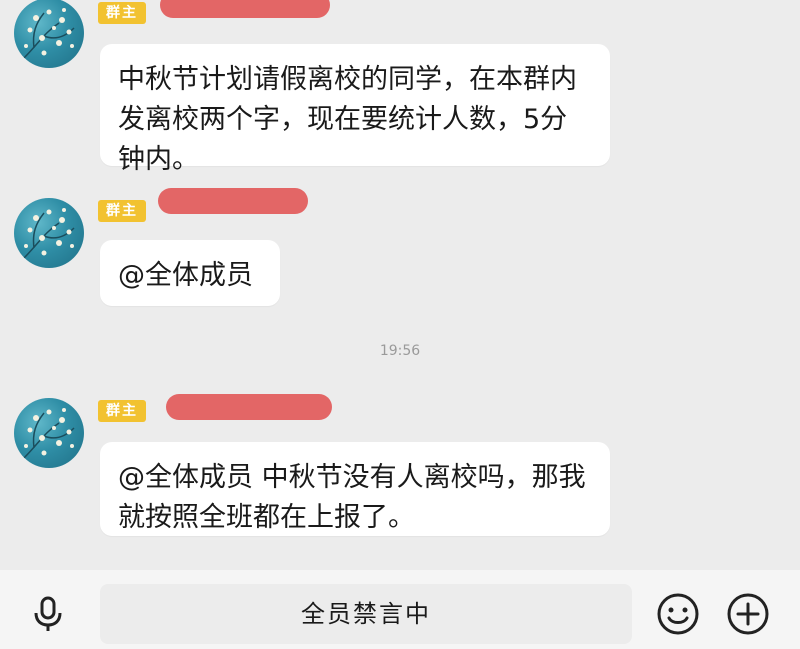  Describe the element at coordinates (352, 497) in the screenshot. I see `message-text: @全体成员 中秋节没有人离校吗，那我就按照全班都在上报了。` at that location.